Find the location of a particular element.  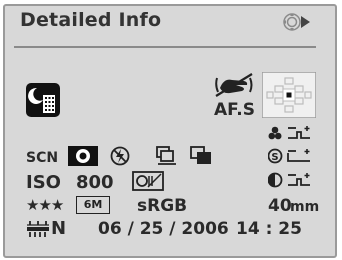

af-point-grid-icon is located at coordinates (289, 95).